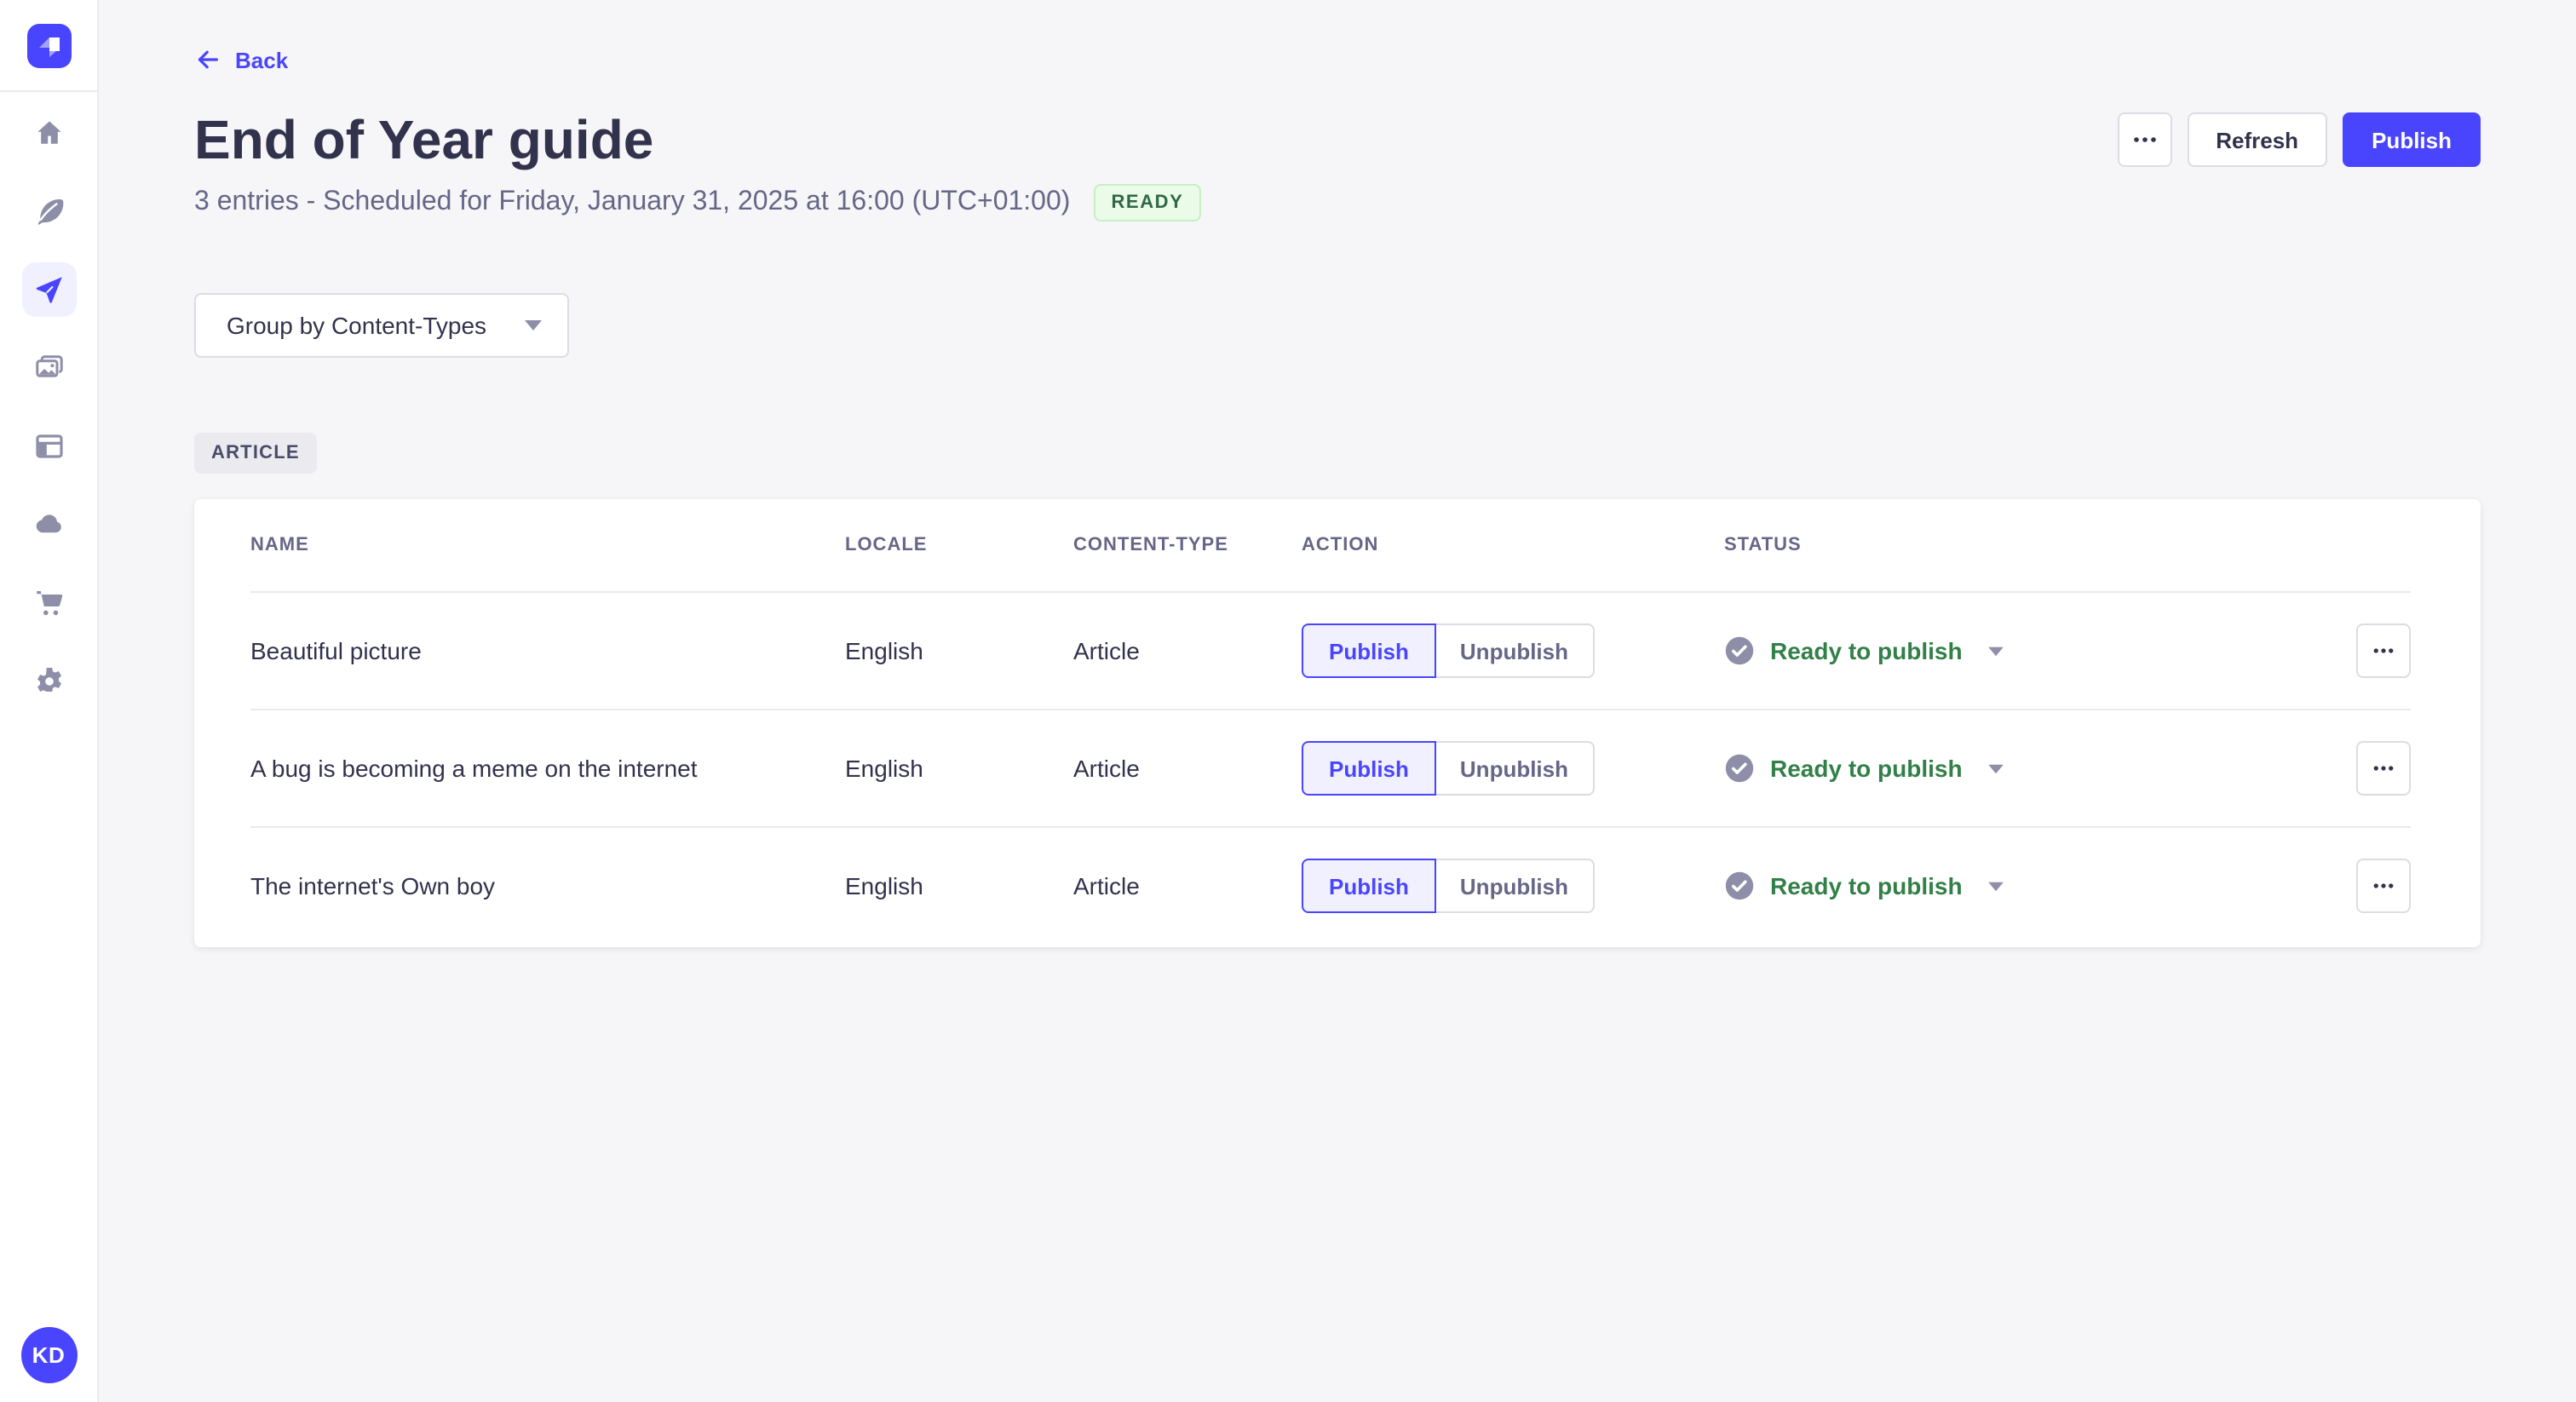 This screenshot has height=1402, width=2576. I want to click on back-label: Back, so click(262, 59).